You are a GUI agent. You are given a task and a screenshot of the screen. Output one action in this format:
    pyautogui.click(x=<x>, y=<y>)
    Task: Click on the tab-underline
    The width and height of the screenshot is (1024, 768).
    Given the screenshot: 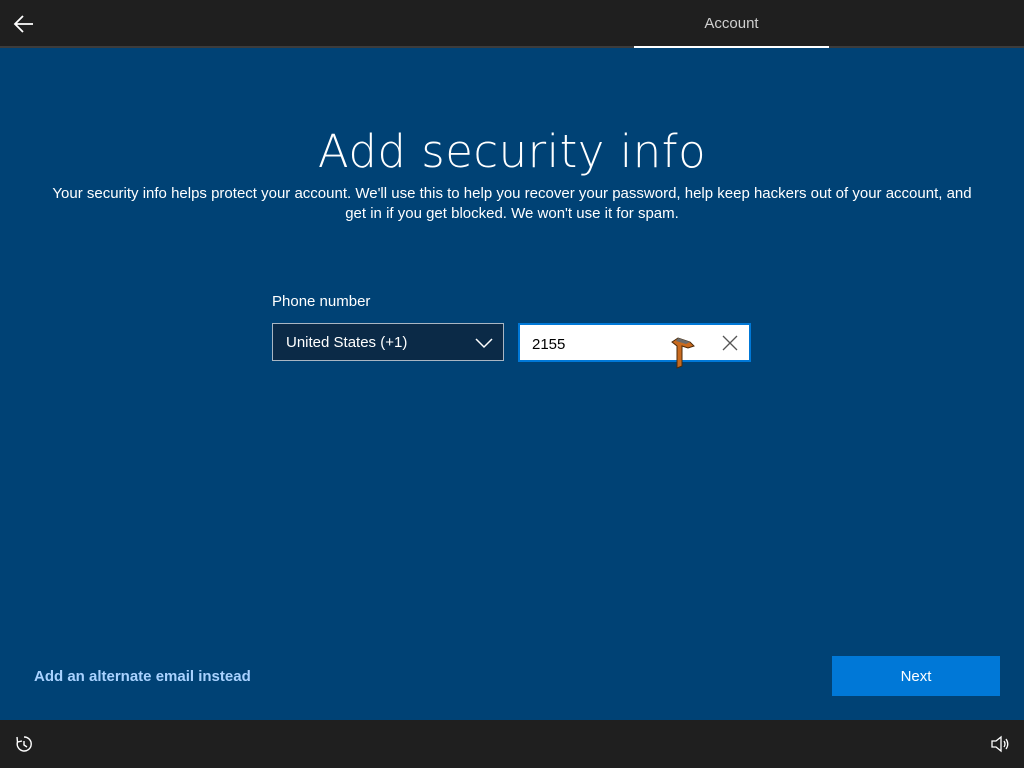 What is the action you would take?
    pyautogui.click(x=731, y=47)
    